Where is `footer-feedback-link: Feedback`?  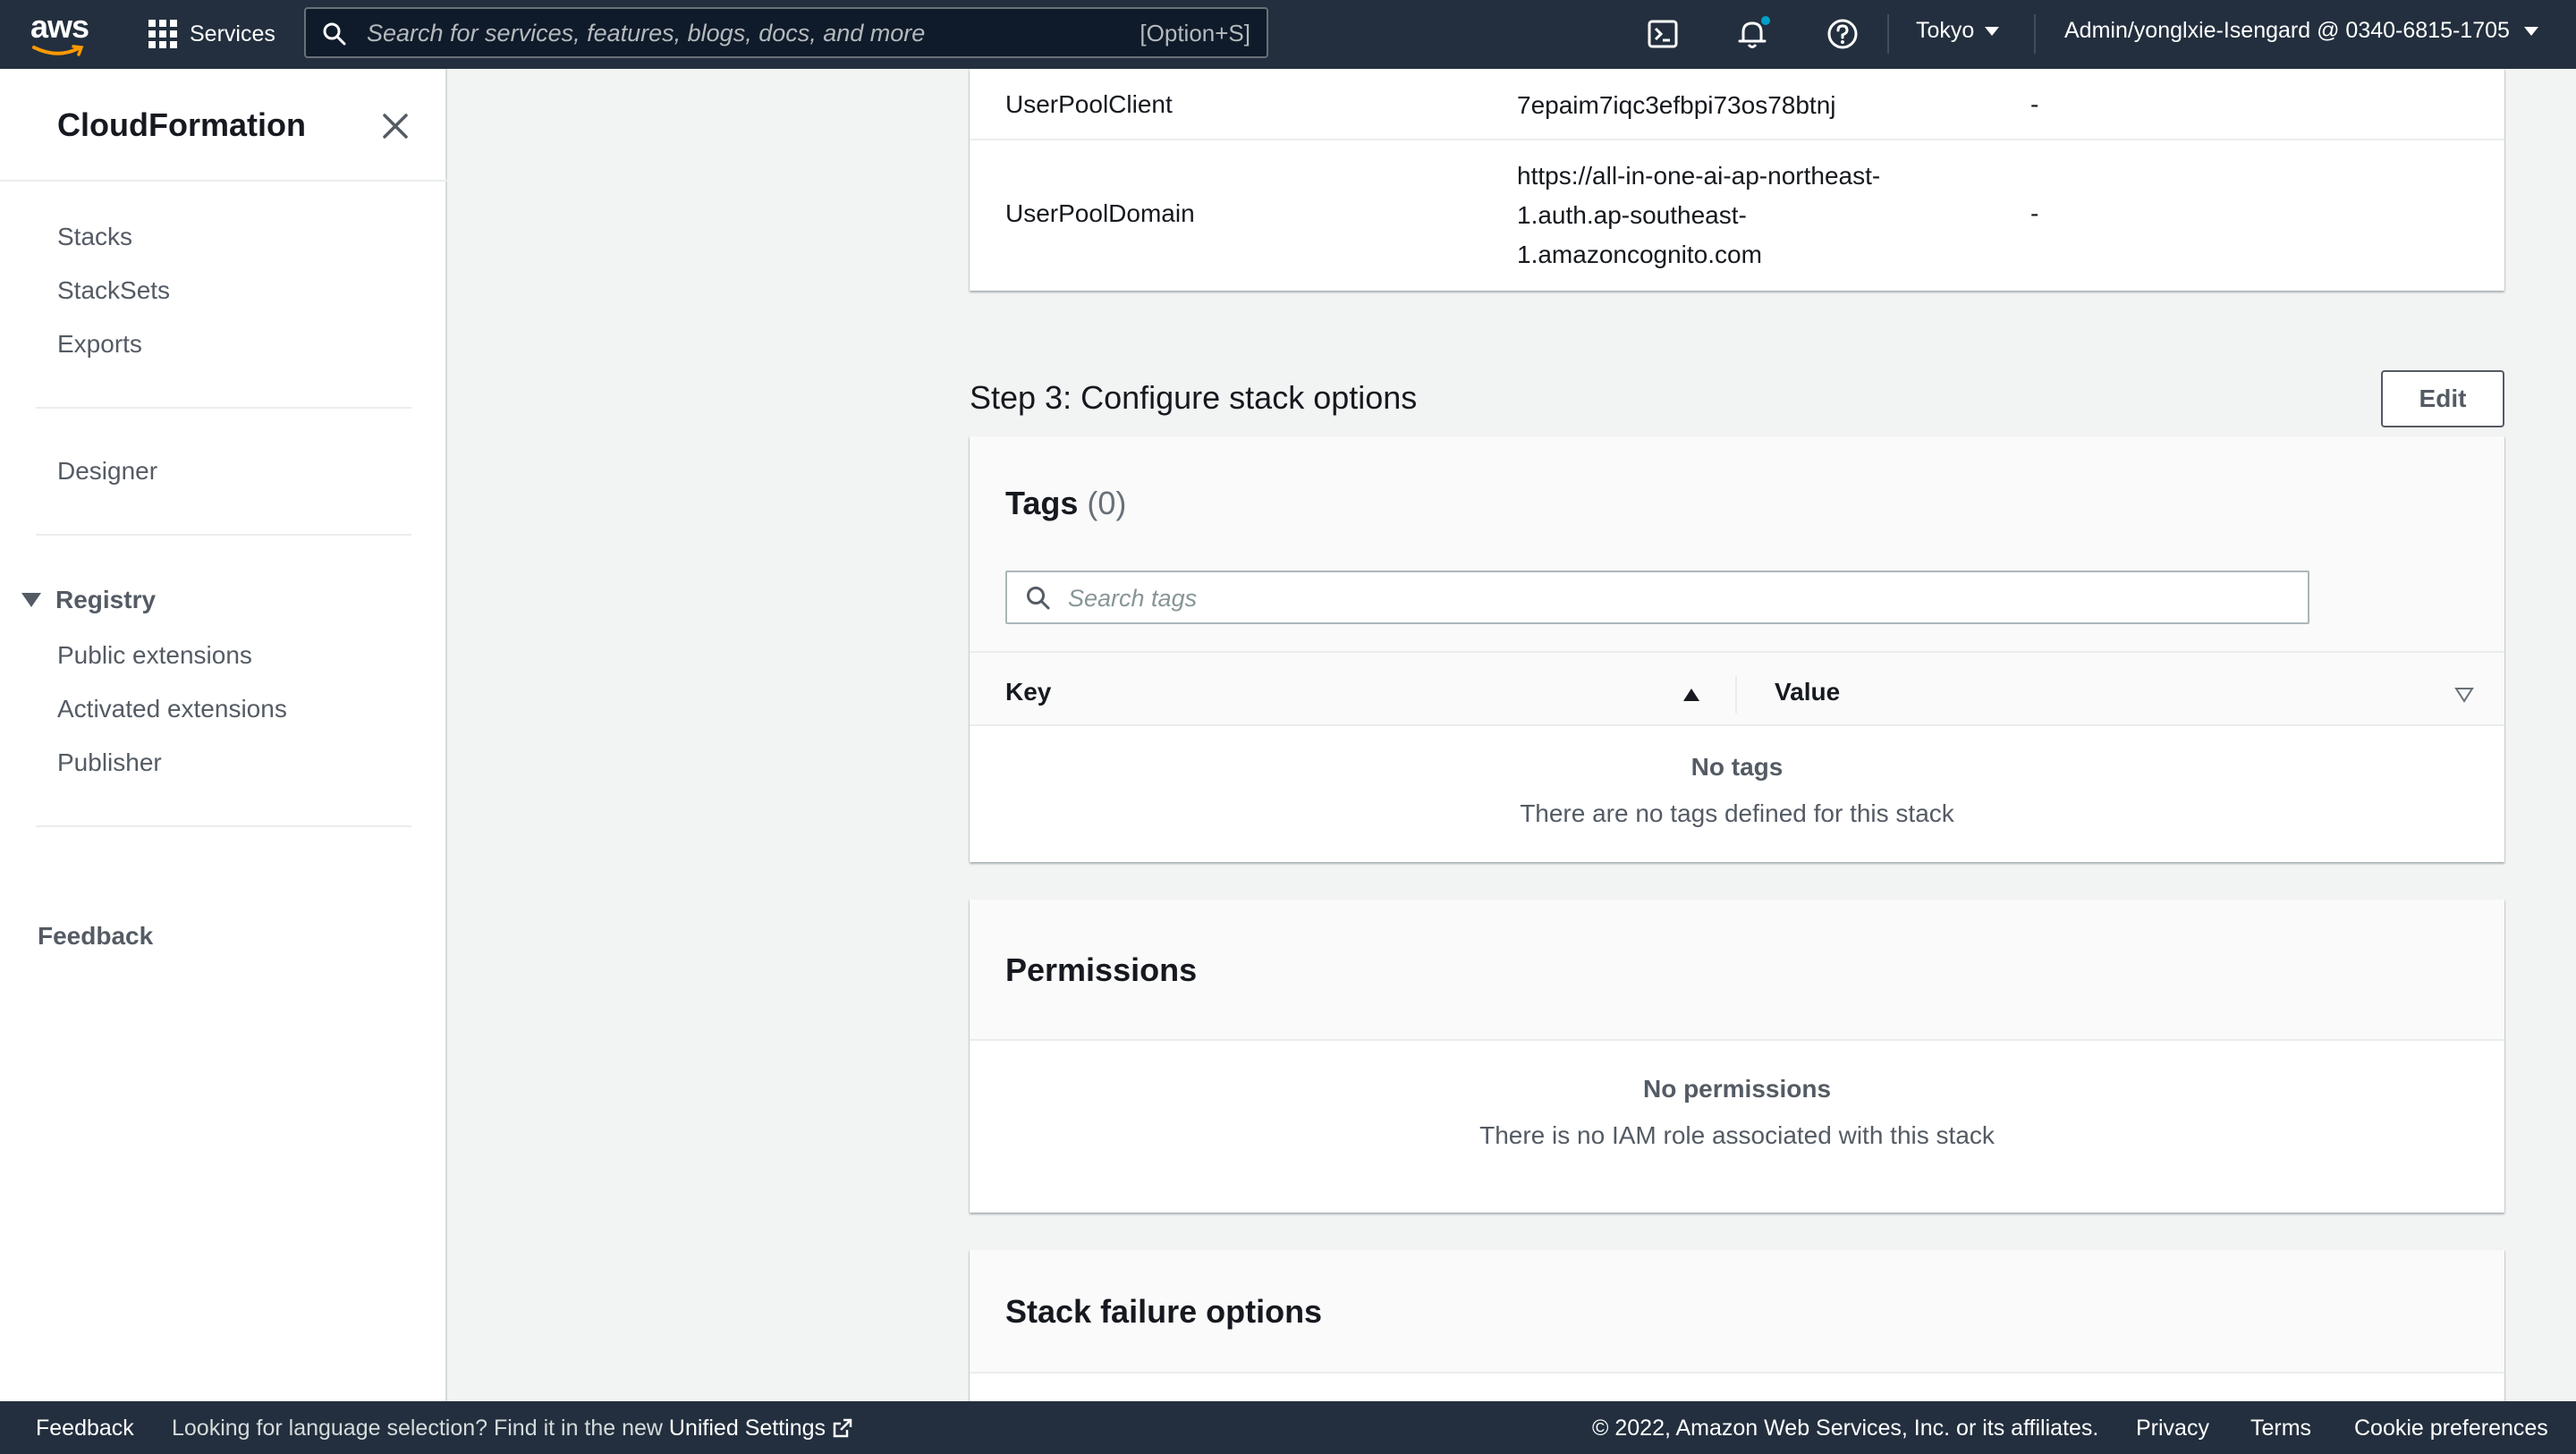
footer-feedback-link: Feedback is located at coordinates (85, 1429).